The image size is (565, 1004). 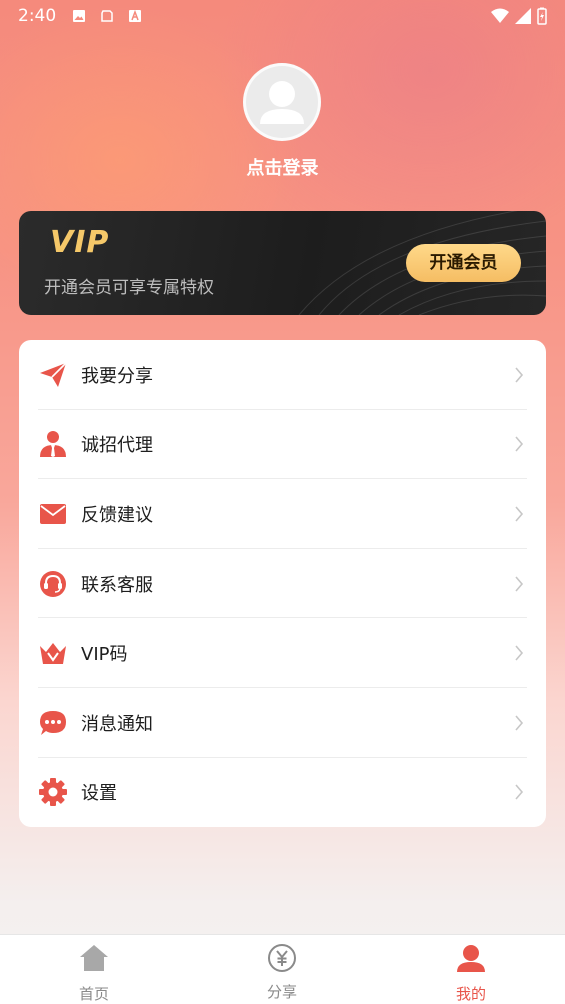 What do you see at coordinates (53, 583) in the screenshot?
I see `headset-icon` at bounding box center [53, 583].